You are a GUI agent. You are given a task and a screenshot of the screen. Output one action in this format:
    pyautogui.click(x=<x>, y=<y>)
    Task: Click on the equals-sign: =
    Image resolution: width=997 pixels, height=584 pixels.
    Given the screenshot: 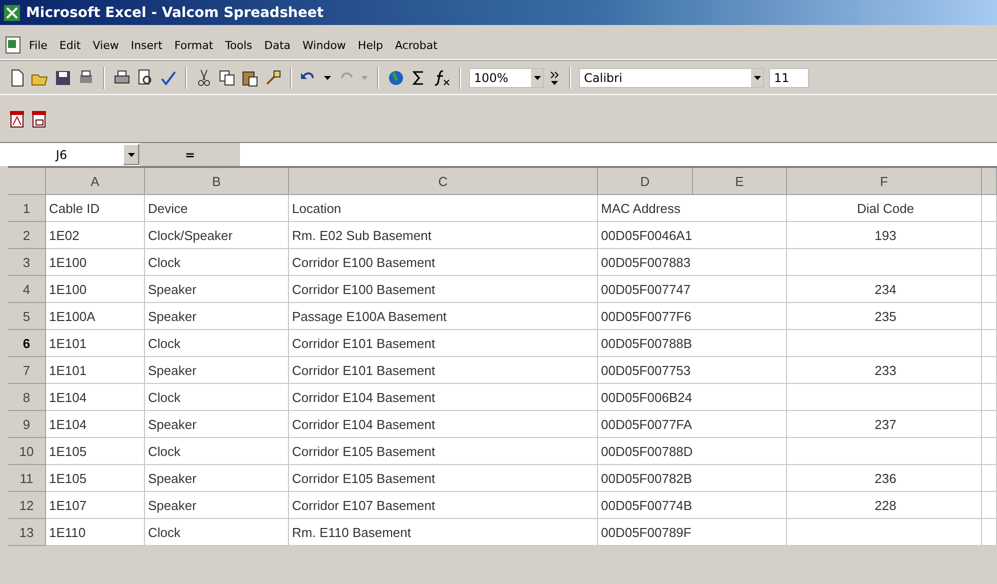 What is the action you would take?
    pyautogui.click(x=190, y=154)
    